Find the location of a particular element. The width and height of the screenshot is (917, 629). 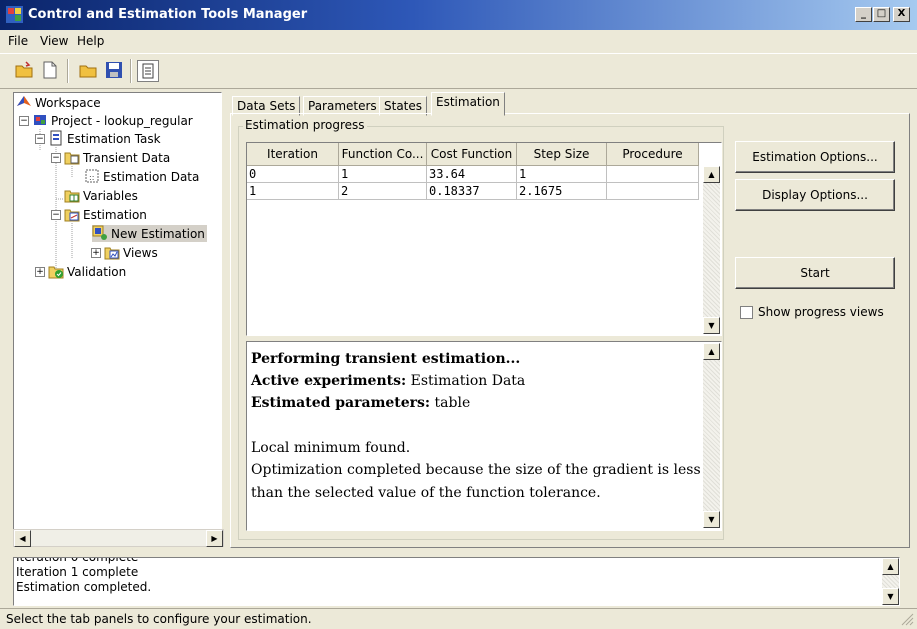

table-vertical-scrollbar: ▲ ▼ is located at coordinates (711, 250).